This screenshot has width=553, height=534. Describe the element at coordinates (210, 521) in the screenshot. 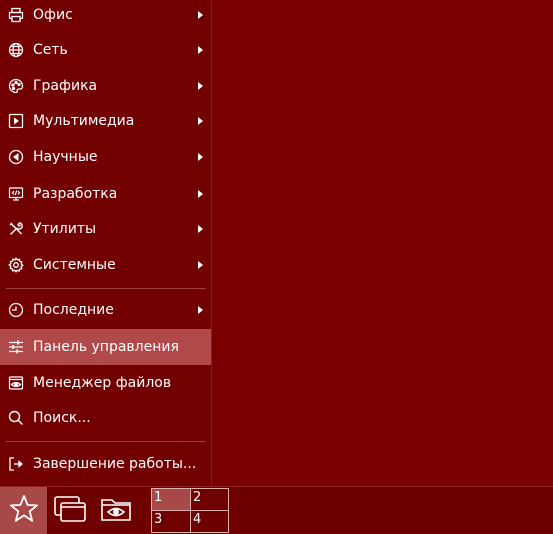

I see `workspace-4: 4` at that location.